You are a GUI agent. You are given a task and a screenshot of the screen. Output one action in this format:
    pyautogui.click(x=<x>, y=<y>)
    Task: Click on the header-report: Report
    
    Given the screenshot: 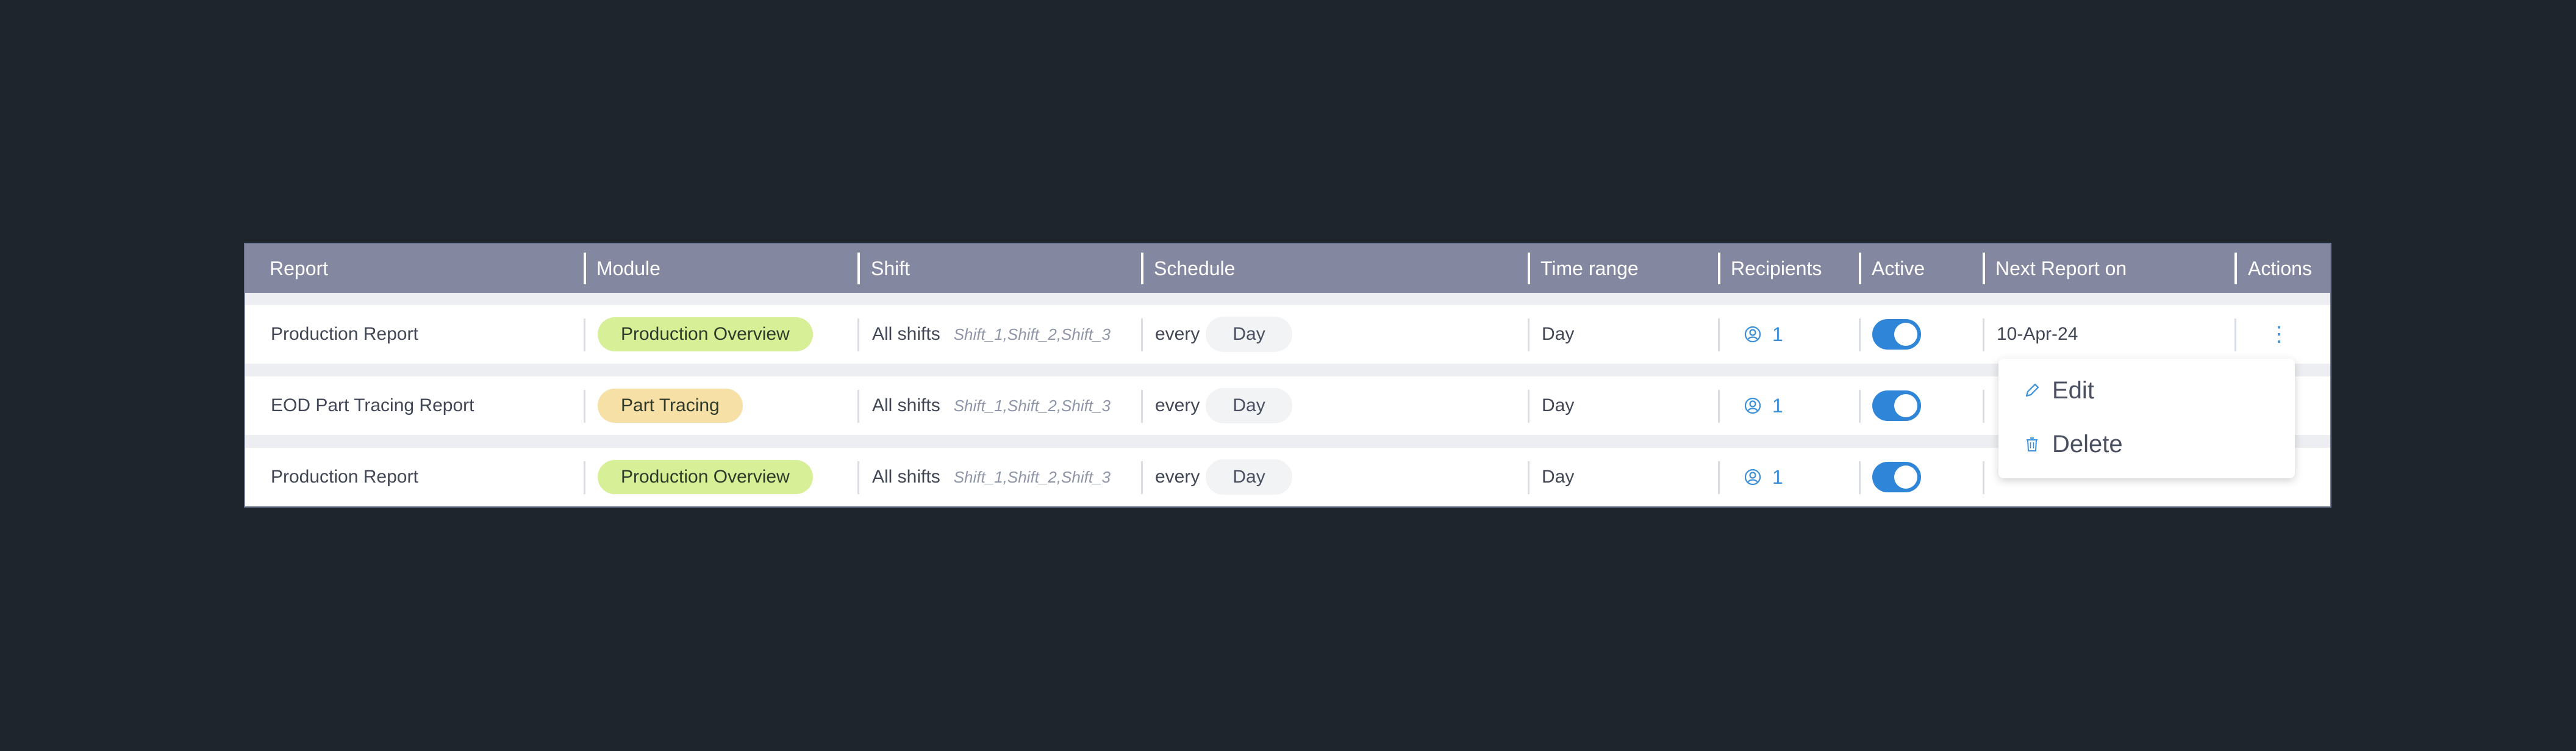 What is the action you would take?
    pyautogui.click(x=299, y=268)
    